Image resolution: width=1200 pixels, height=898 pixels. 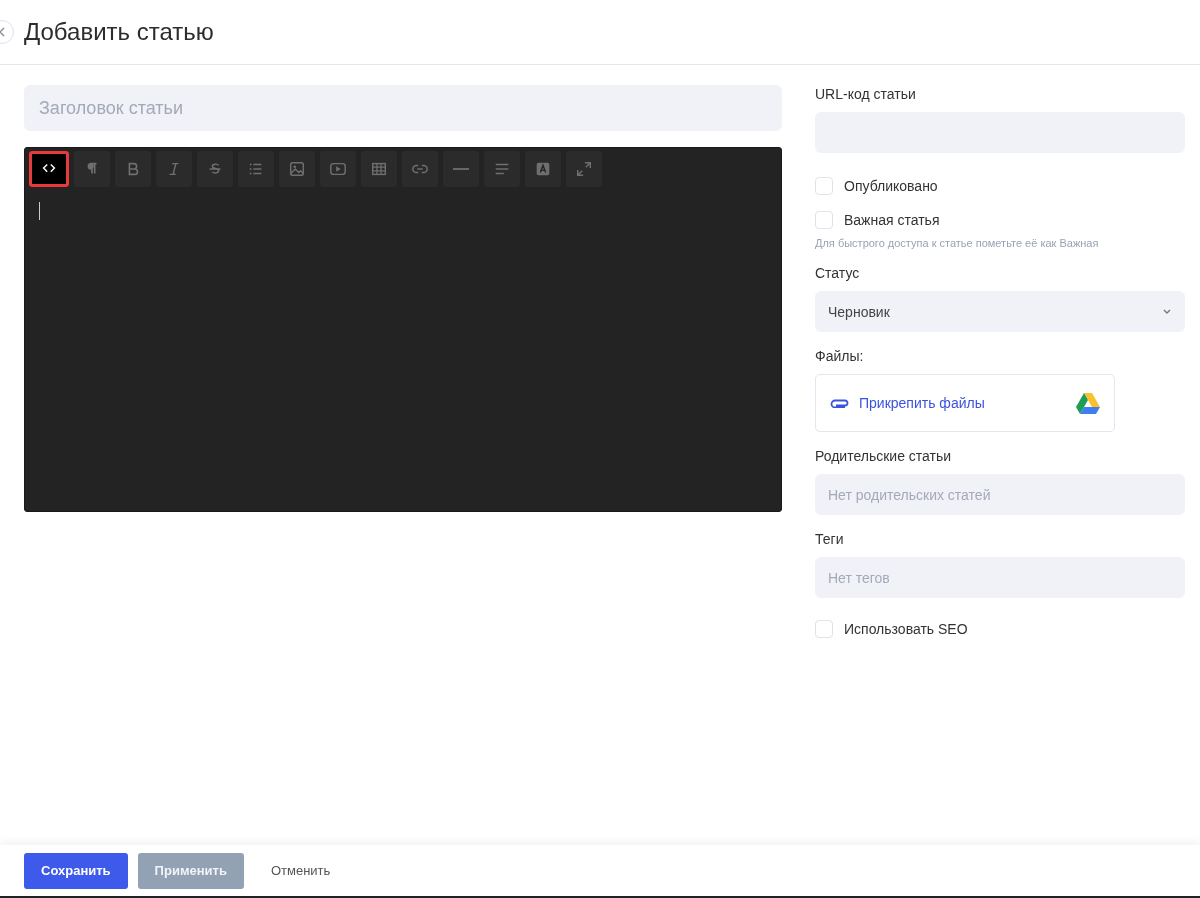 What do you see at coordinates (891, 186) in the screenshot?
I see `checkbox-label: Опубликовано` at bounding box center [891, 186].